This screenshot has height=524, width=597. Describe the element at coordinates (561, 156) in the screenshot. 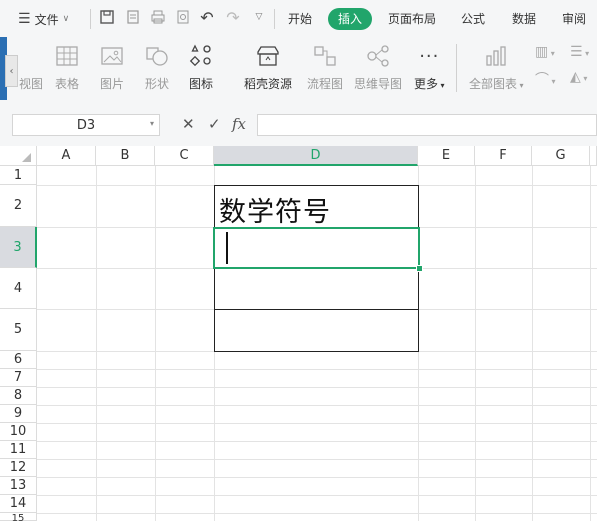

I see `column-header-g: G` at that location.